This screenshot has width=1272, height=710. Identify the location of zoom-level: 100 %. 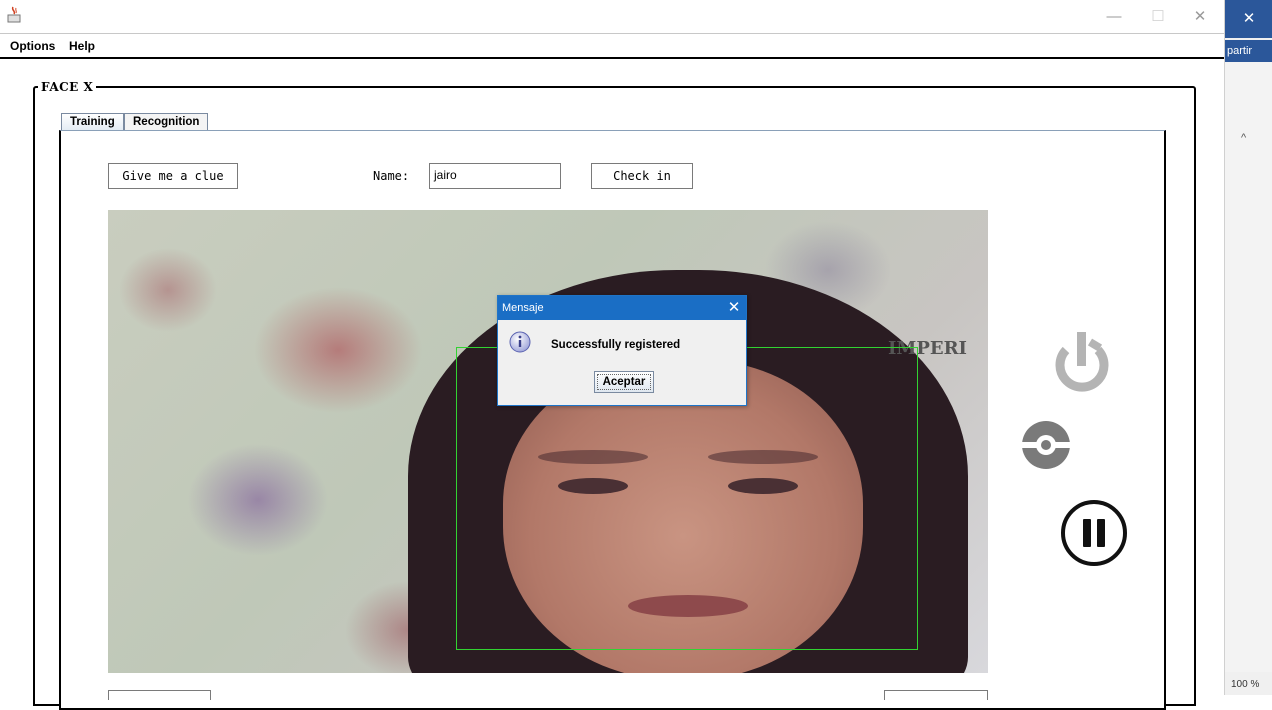
(1245, 684).